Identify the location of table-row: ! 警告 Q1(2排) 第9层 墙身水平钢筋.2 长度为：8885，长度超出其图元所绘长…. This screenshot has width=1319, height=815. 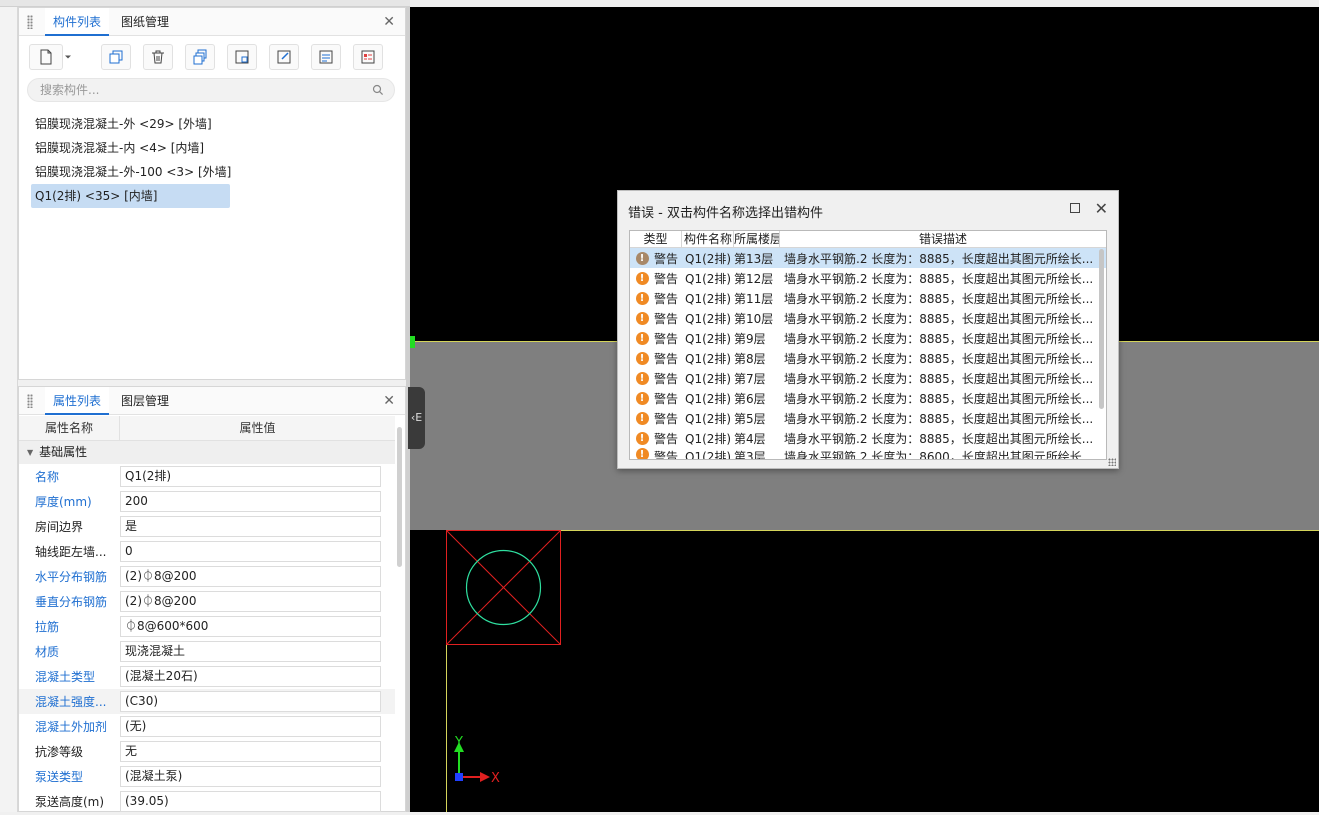
(868, 338).